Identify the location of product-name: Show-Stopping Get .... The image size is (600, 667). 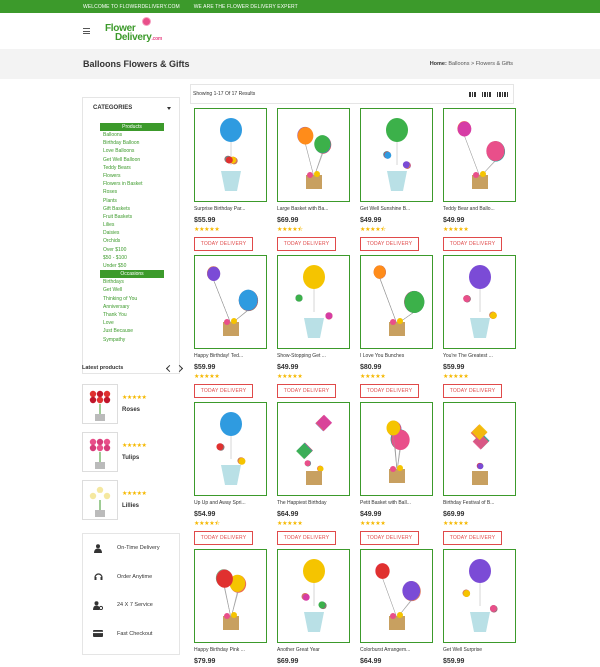
(313, 356).